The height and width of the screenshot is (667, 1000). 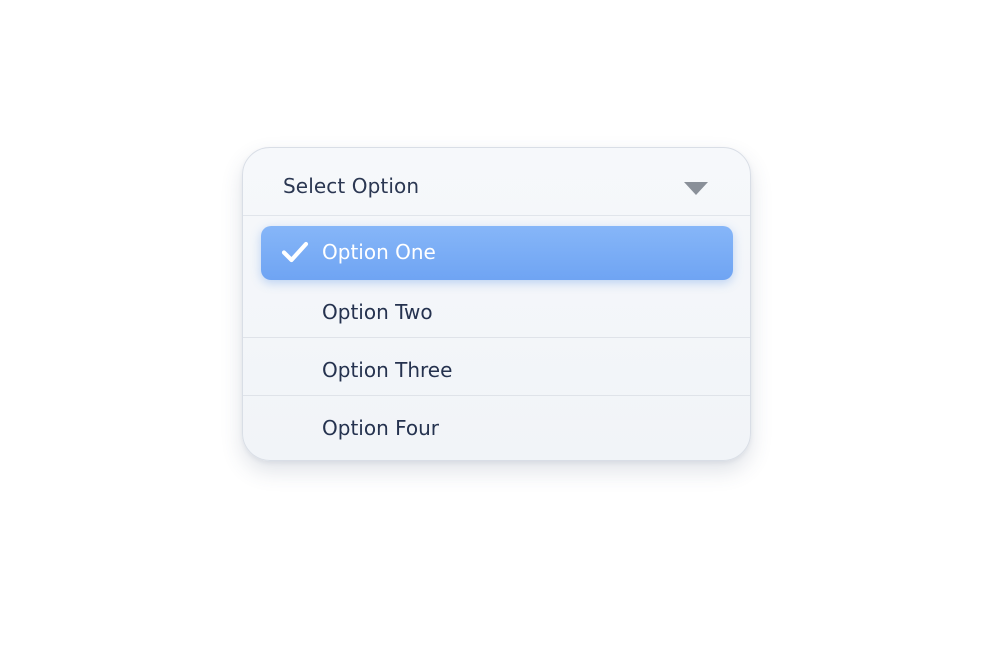 I want to click on option-item-four: Option Four, so click(x=496, y=425).